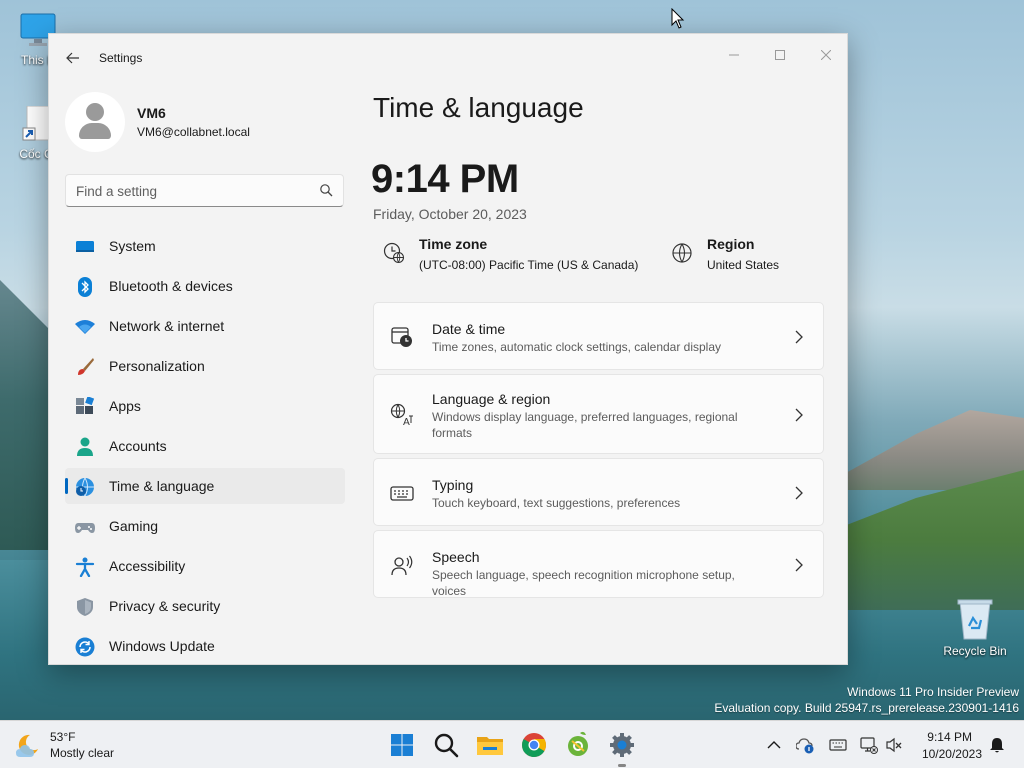 This screenshot has width=1024, height=768. Describe the element at coordinates (734, 56) in the screenshot. I see `minimize-button` at that location.